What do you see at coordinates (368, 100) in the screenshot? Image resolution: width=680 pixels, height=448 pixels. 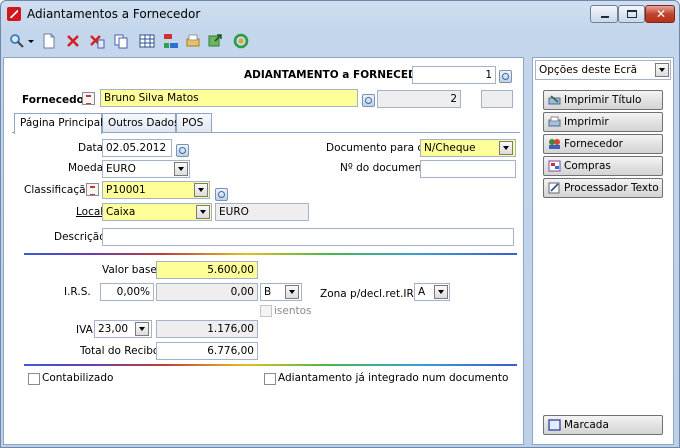 I see `supplier-lookup-icon` at bounding box center [368, 100].